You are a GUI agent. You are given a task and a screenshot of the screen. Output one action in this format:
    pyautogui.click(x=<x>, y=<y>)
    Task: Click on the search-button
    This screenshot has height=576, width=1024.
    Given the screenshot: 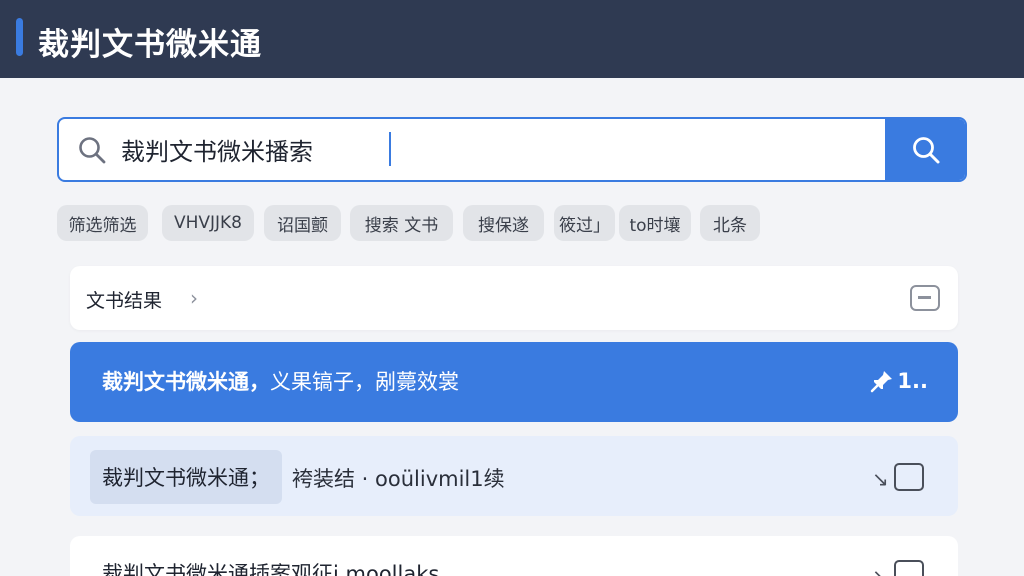 What is the action you would take?
    pyautogui.click(x=925, y=149)
    